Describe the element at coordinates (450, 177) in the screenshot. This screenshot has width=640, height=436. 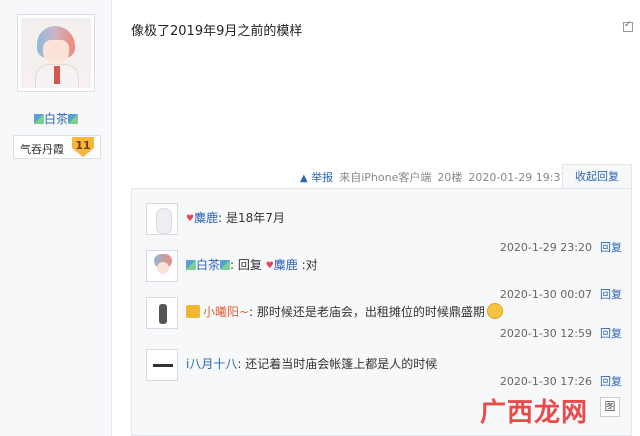
I see `floor-number: 20楼` at that location.